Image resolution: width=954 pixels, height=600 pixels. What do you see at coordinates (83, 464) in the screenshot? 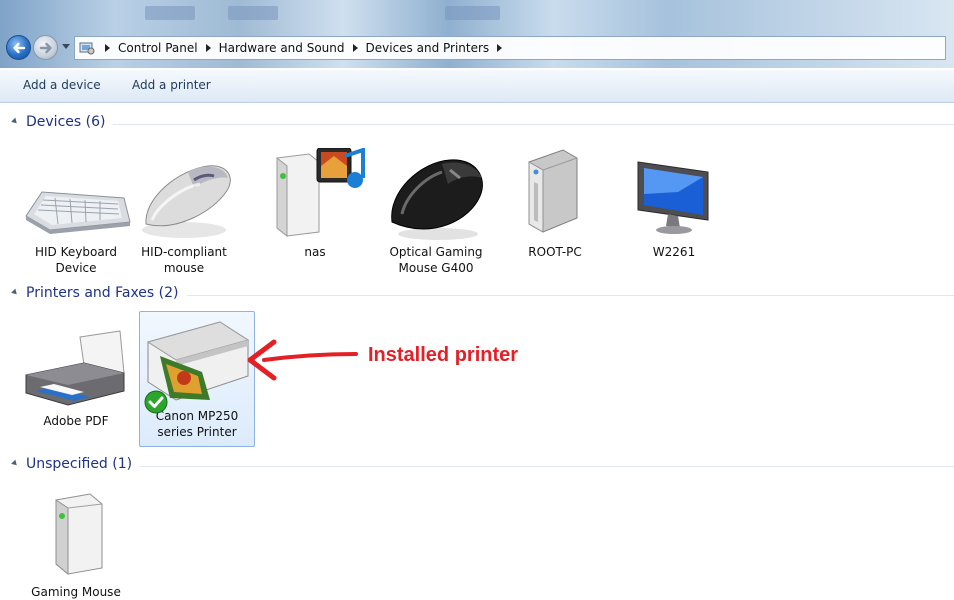
I see `group-title: Unspecified (1)` at bounding box center [83, 464].